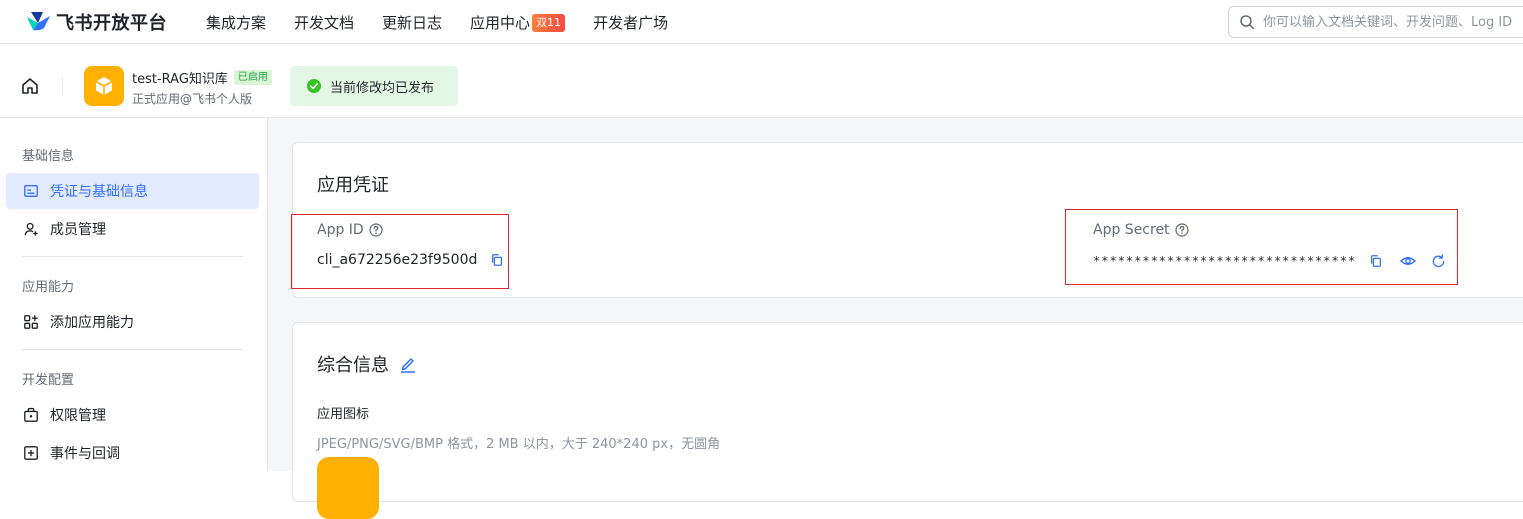 Image resolution: width=1523 pixels, height=519 pixels. What do you see at coordinates (343, 414) in the screenshot?
I see `app-icon-label: 应用图标` at bounding box center [343, 414].